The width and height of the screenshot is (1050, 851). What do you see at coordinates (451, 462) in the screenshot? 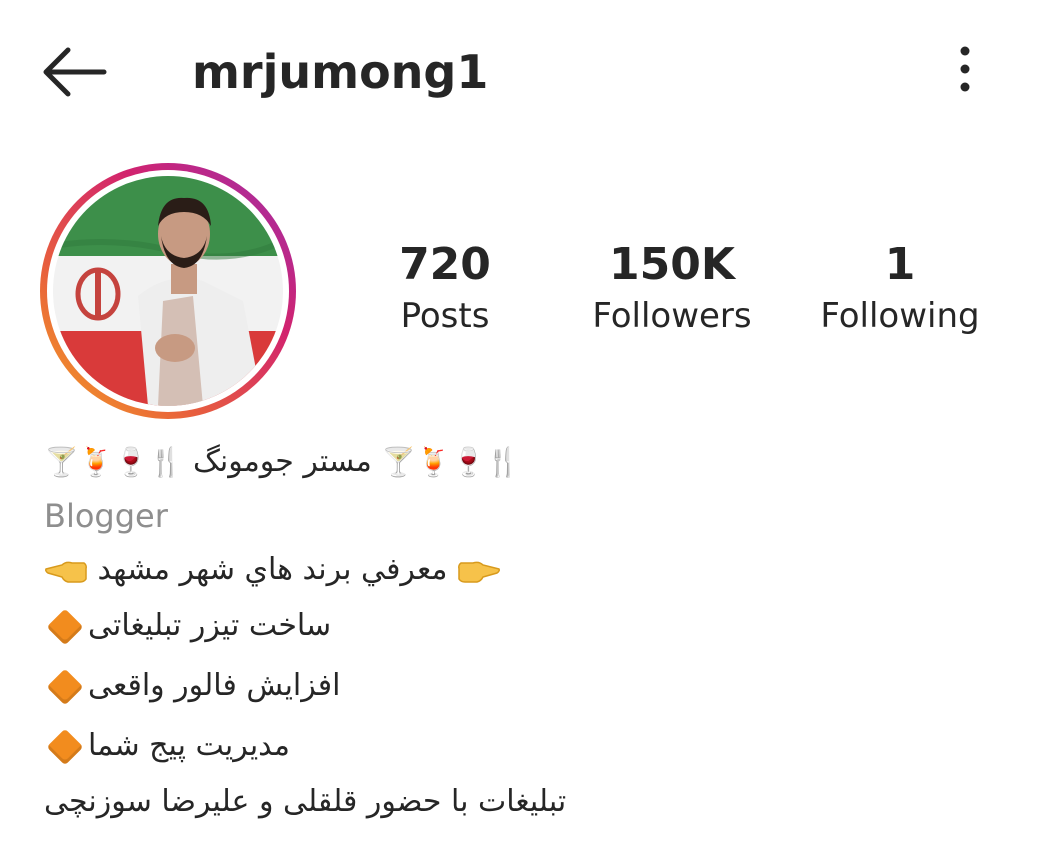
I see `drink-emoji-group-right: 🍸🍹🍷🍴` at bounding box center [451, 462].